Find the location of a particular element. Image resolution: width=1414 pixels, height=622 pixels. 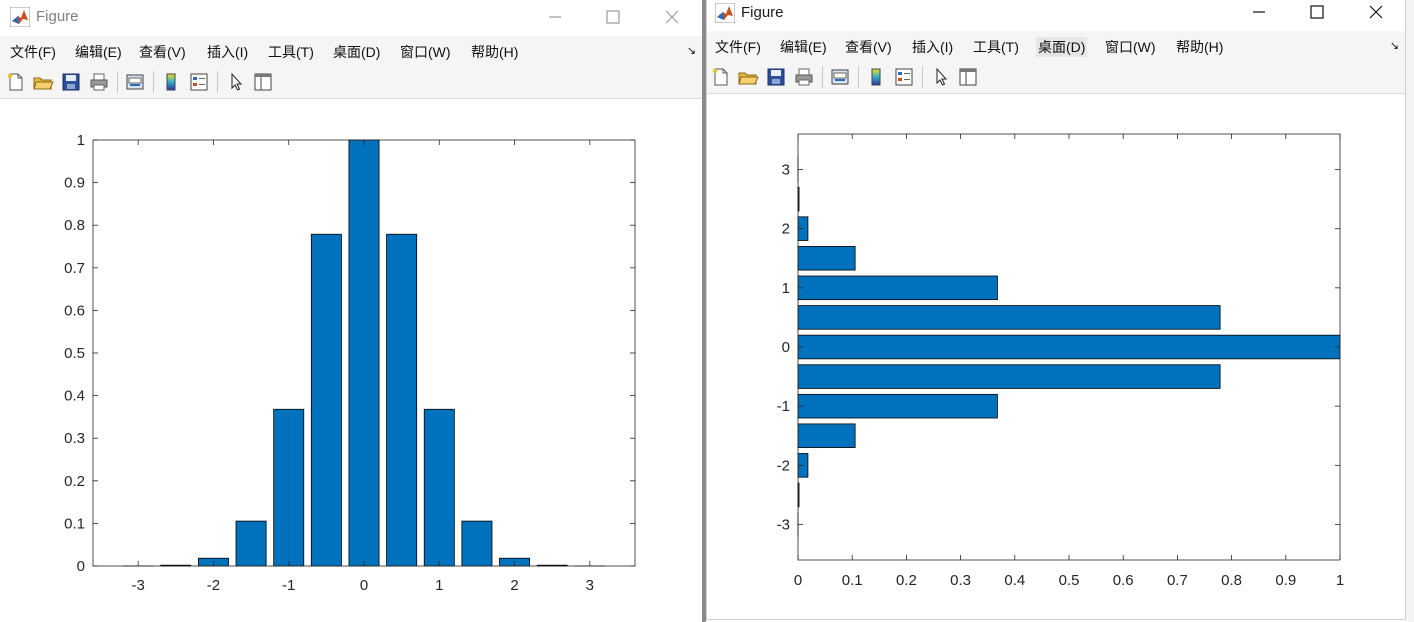

x-tick-label: 0.8 is located at coordinates (1231, 580).